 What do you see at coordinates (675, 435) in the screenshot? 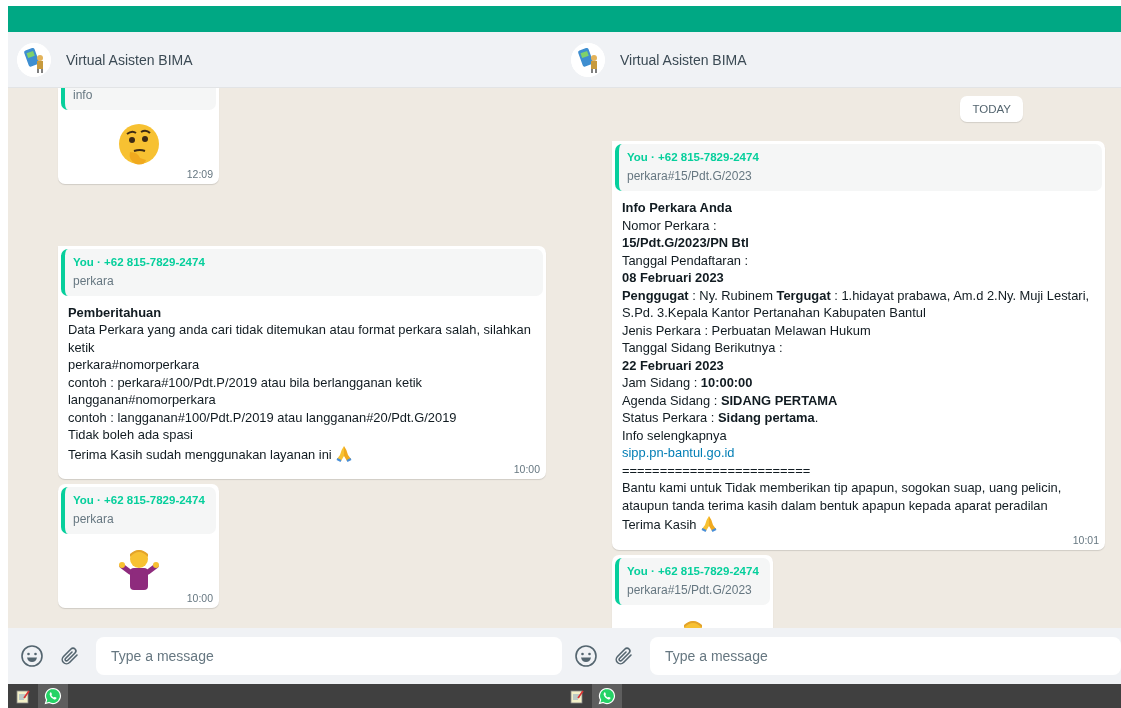
I see `message-line: Info selengkapnya` at bounding box center [675, 435].